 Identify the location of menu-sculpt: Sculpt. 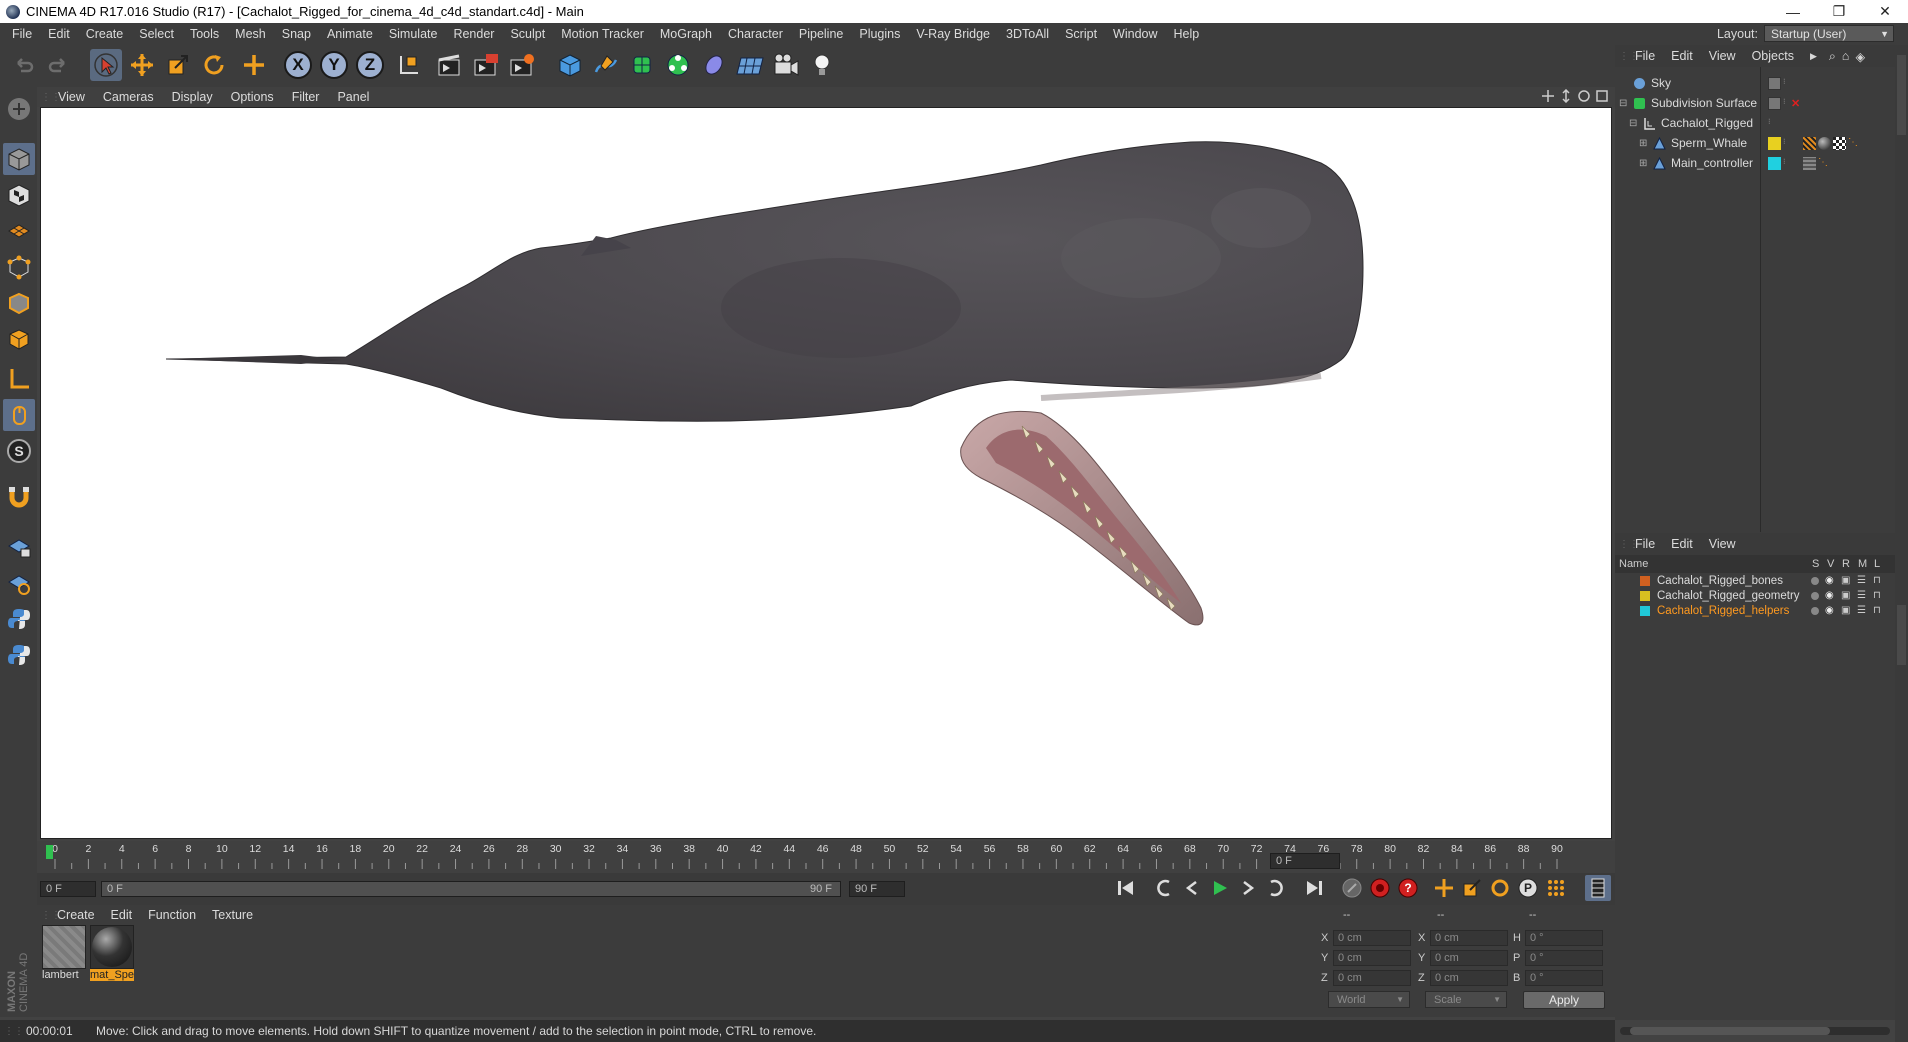
(527, 34).